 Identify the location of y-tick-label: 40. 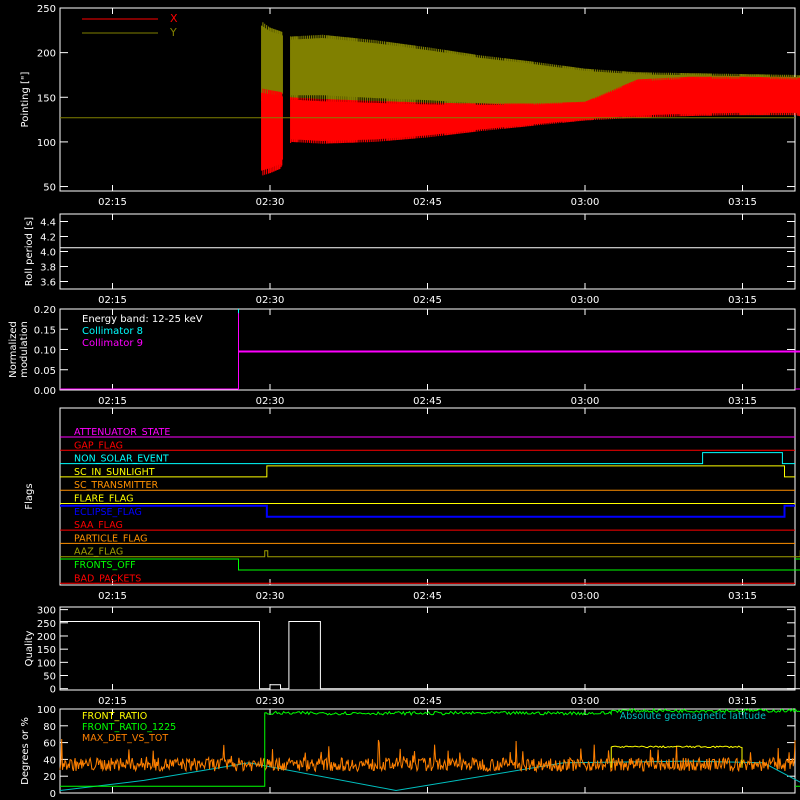
(49, 760).